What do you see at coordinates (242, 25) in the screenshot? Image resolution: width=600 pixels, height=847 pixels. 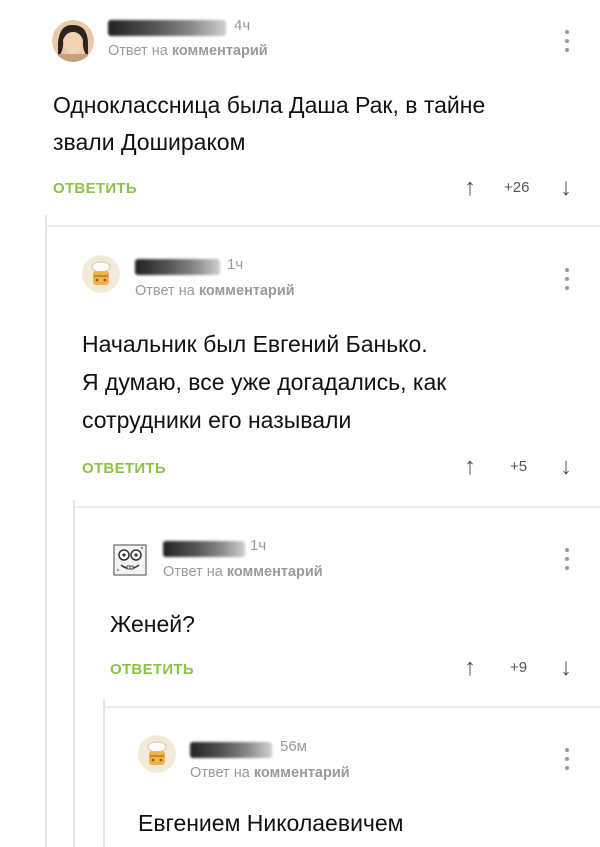 I see `comment-time: 4ч` at bounding box center [242, 25].